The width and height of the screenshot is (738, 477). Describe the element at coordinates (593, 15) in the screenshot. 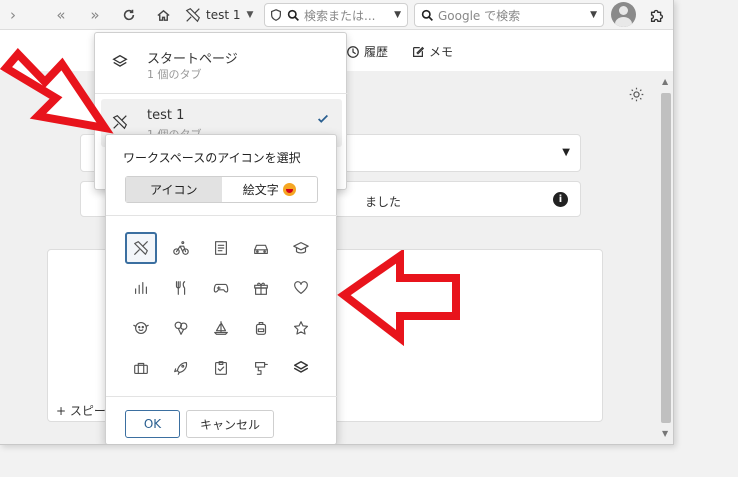

I see `search-dropdown-icon: ▼` at that location.